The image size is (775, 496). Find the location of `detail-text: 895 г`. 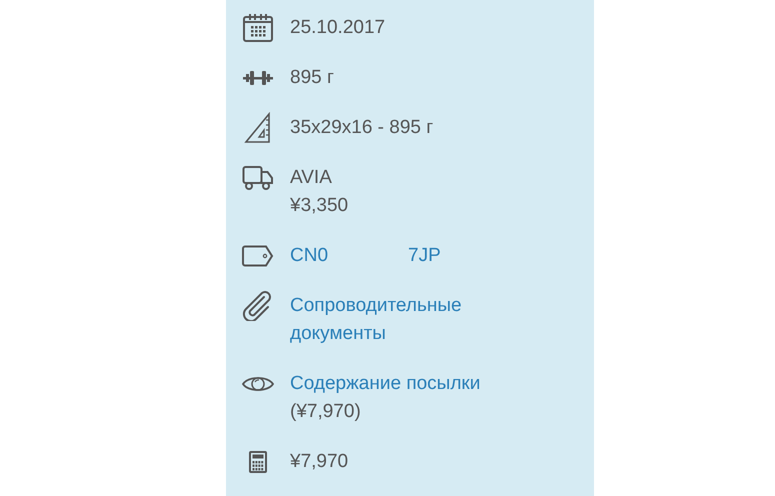

detail-text: 895 г is located at coordinates (312, 78).